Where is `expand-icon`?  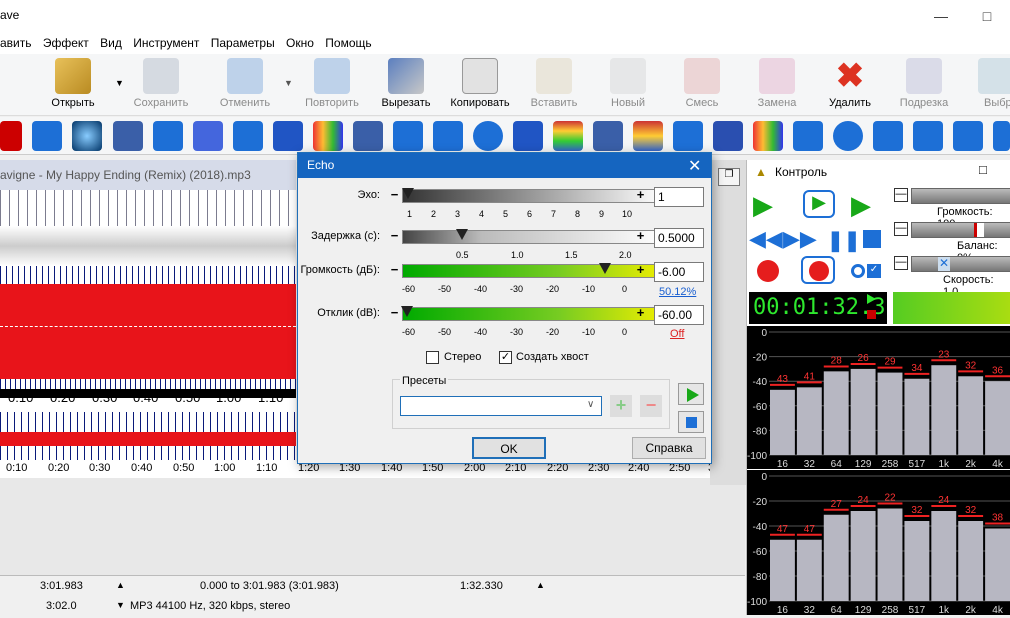
expand-icon is located at coordinates (488, 136).